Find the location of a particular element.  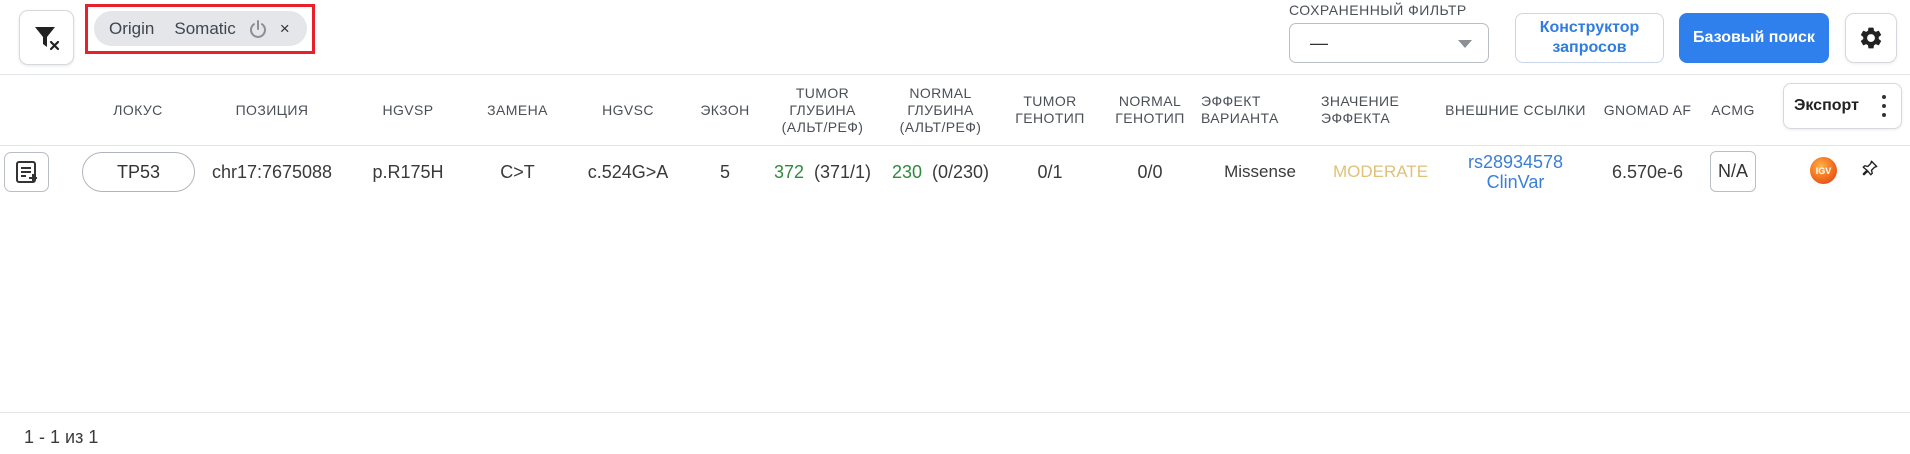

column-header-external-links: ВНЕШНИЕ ССЫЛКИ is located at coordinates (1515, 110).